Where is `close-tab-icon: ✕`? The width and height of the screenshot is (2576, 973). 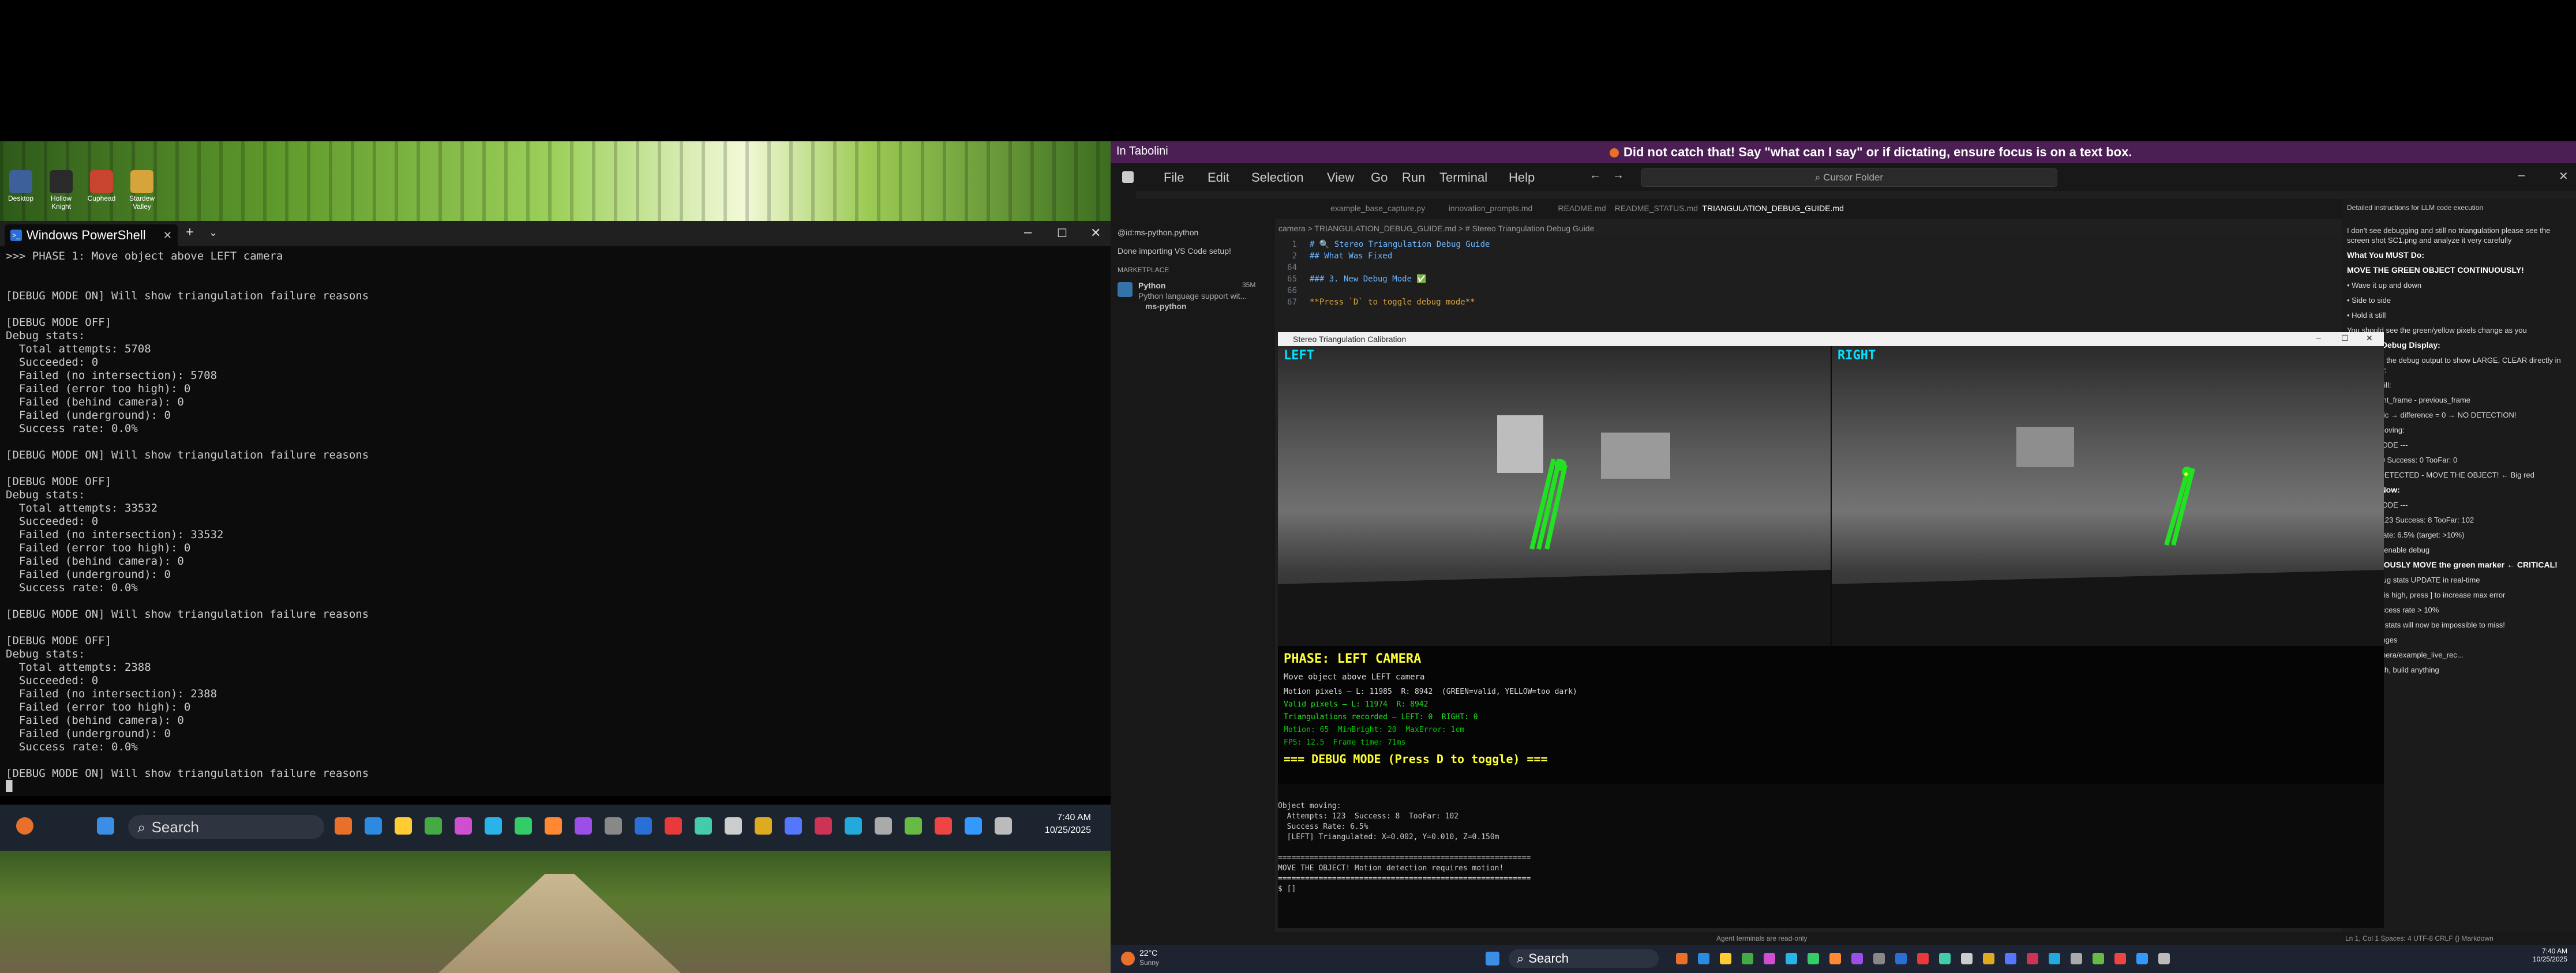 close-tab-icon: ✕ is located at coordinates (167, 236).